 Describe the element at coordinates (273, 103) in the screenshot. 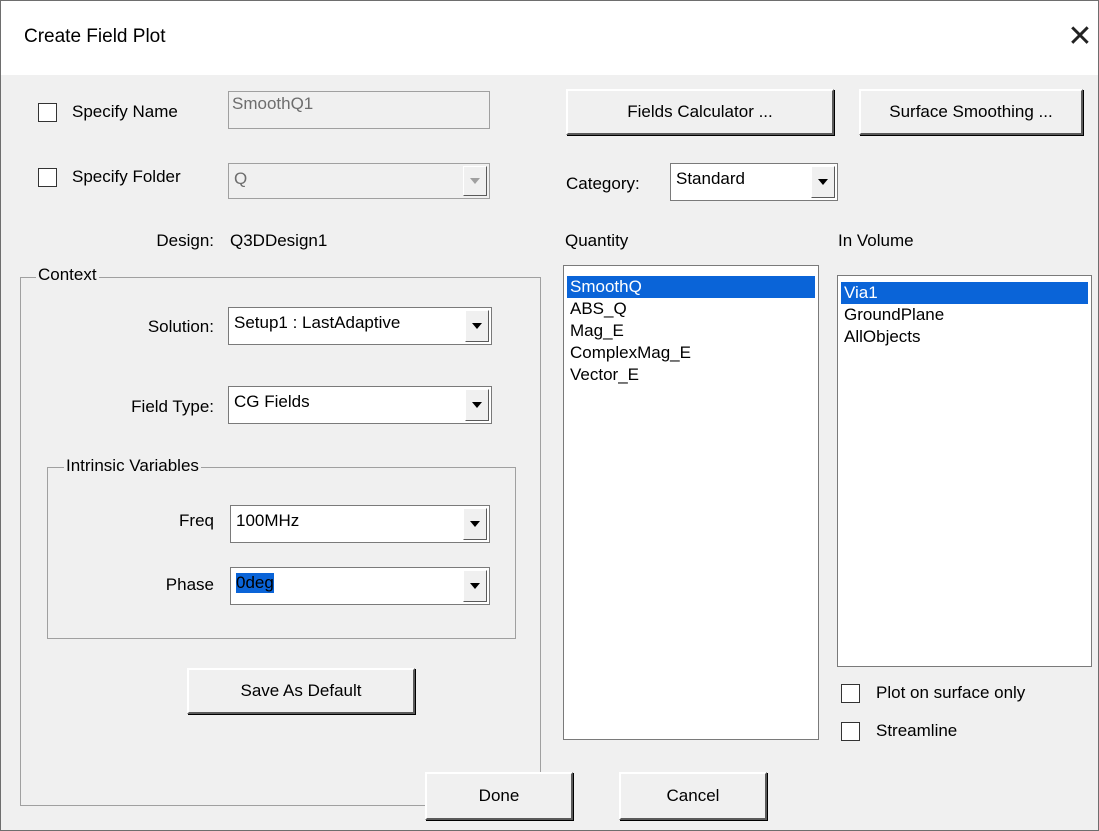

I see `plot-name-value: SmoothQ1` at that location.